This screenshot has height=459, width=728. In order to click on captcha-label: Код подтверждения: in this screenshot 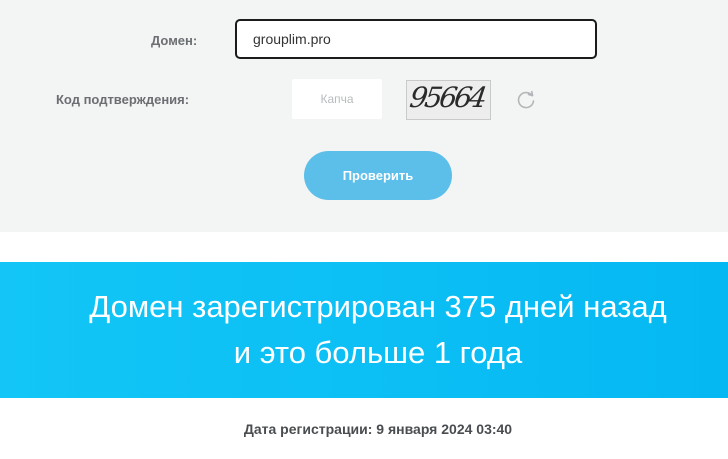, I will do `click(123, 99)`.